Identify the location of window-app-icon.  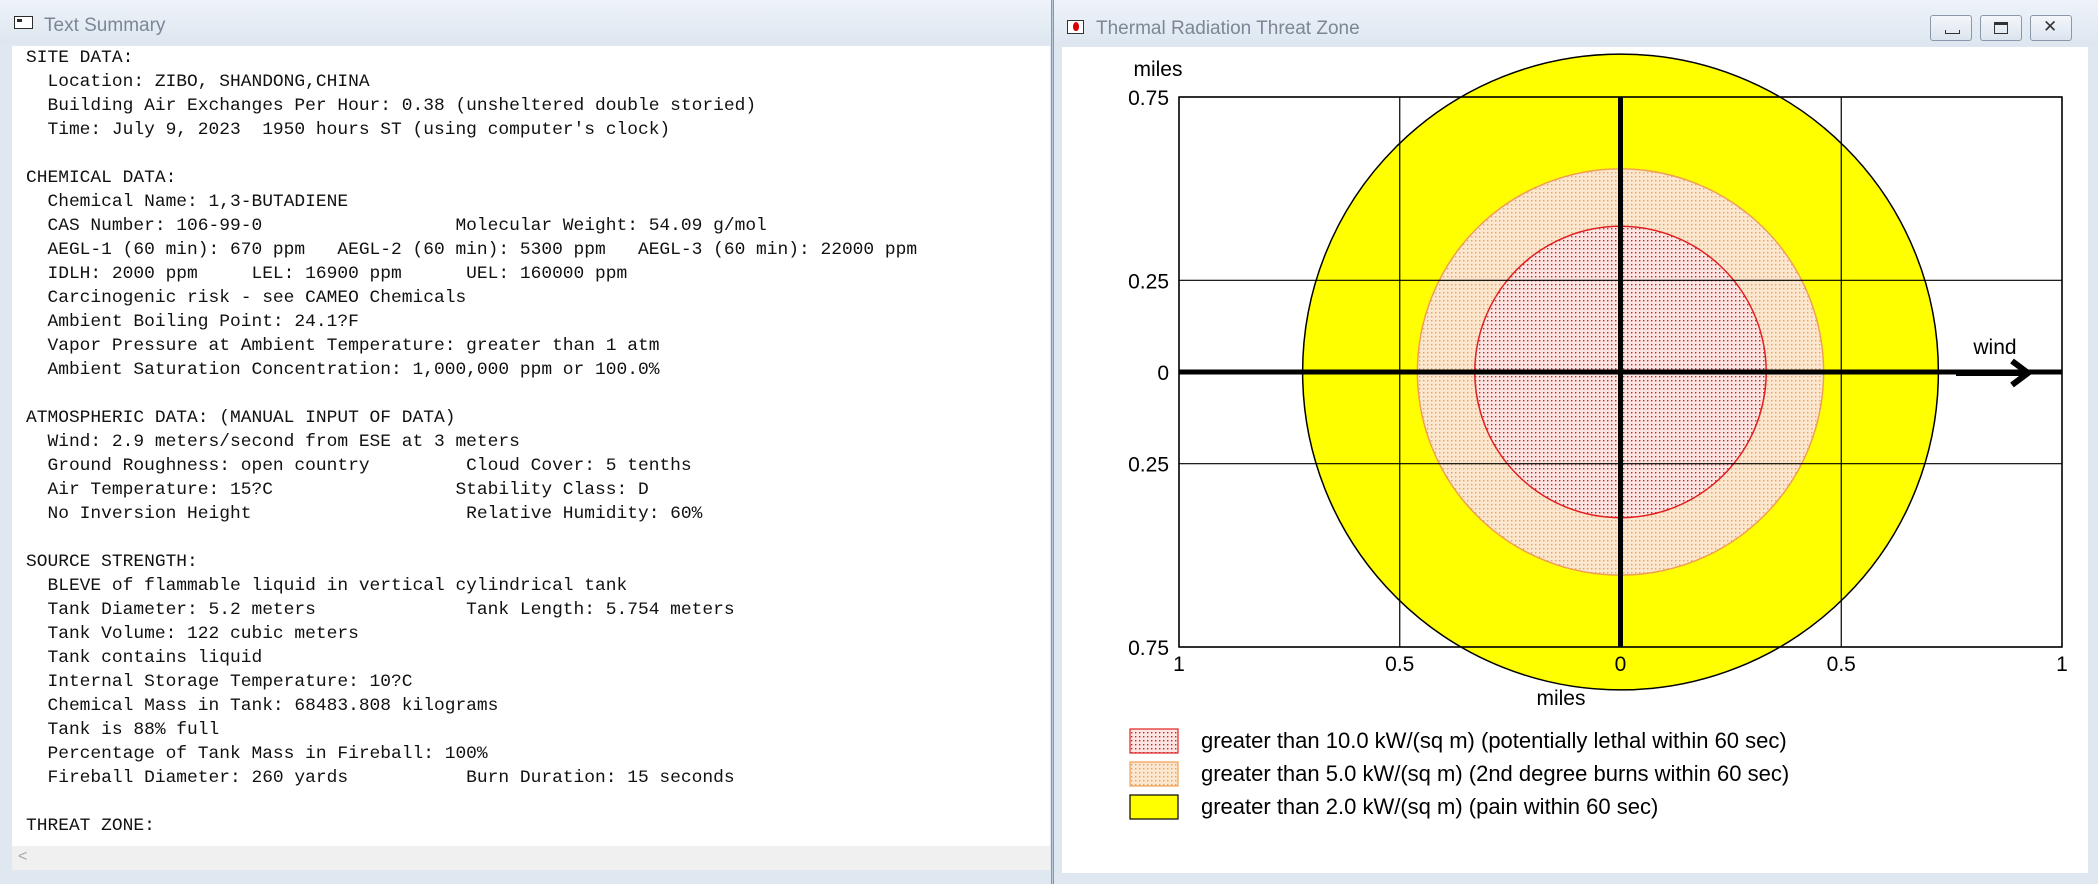
(23, 22).